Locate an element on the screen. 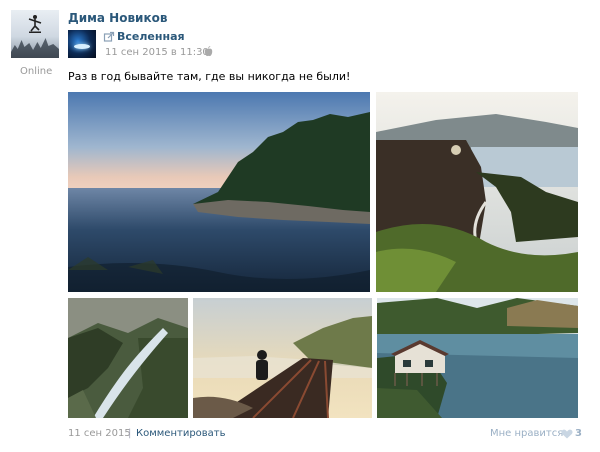  repost-icon is located at coordinates (109, 36).